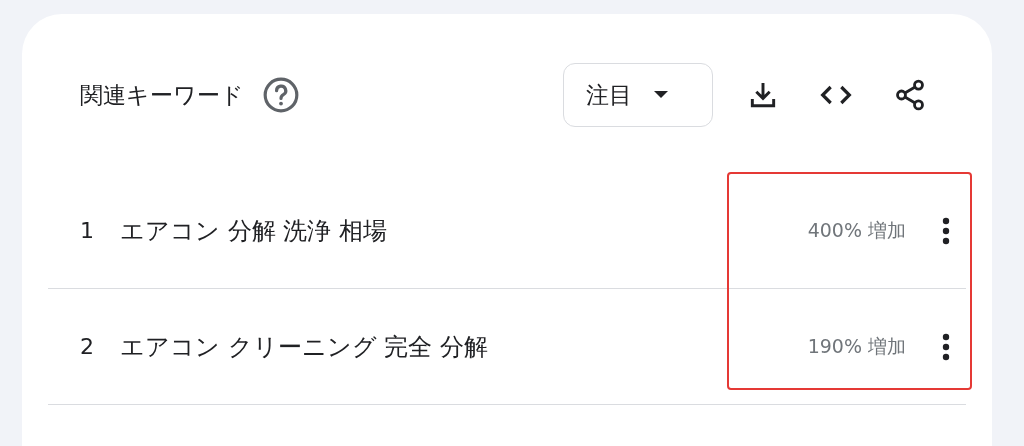 Image resolution: width=1024 pixels, height=446 pixels. I want to click on filter-dropdown: 注目, so click(638, 95).